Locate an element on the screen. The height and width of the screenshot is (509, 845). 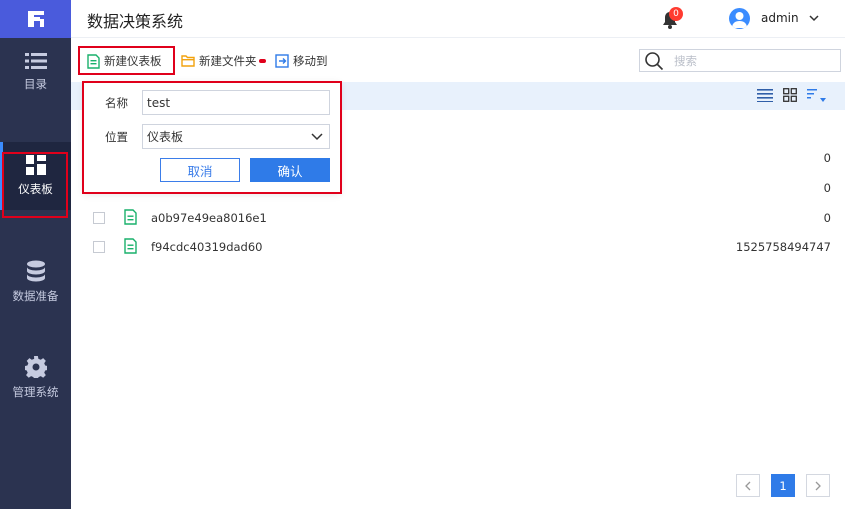
top-header: 数据决策系统 0 admin is located at coordinates (458, 19).